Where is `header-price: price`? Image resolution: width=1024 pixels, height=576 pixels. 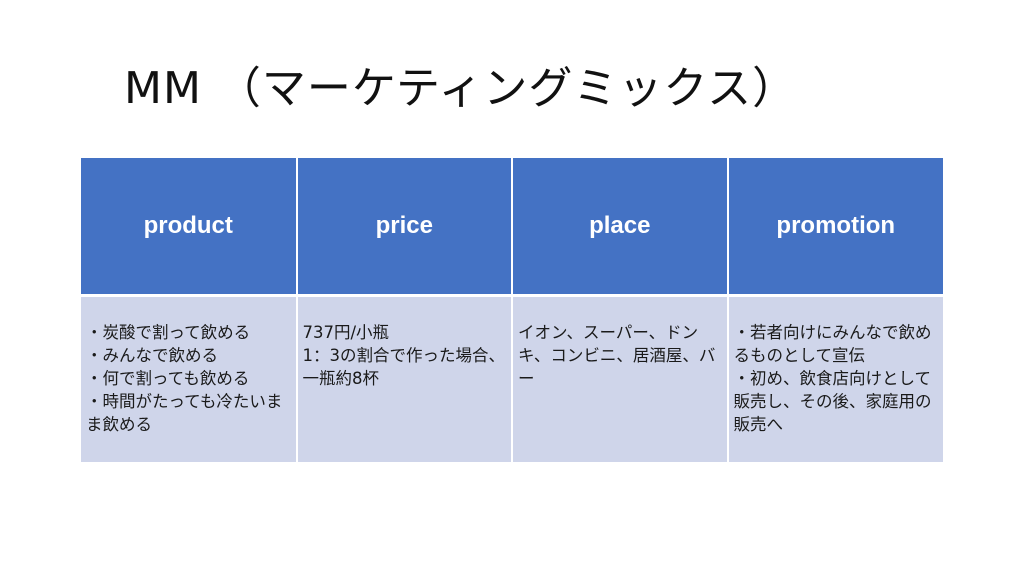
header-price: price is located at coordinates (404, 227).